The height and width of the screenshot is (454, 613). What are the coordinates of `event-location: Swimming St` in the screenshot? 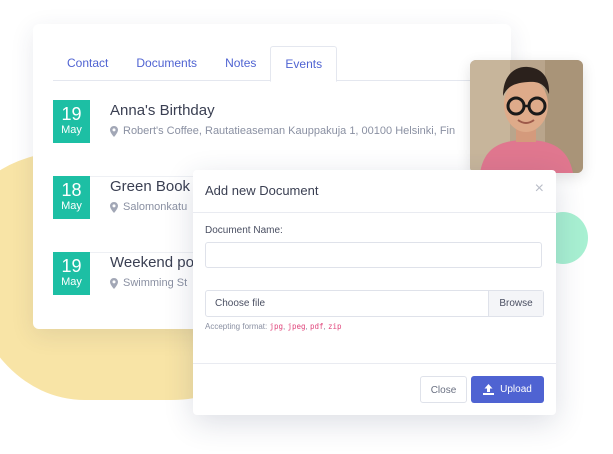 It's located at (148, 283).